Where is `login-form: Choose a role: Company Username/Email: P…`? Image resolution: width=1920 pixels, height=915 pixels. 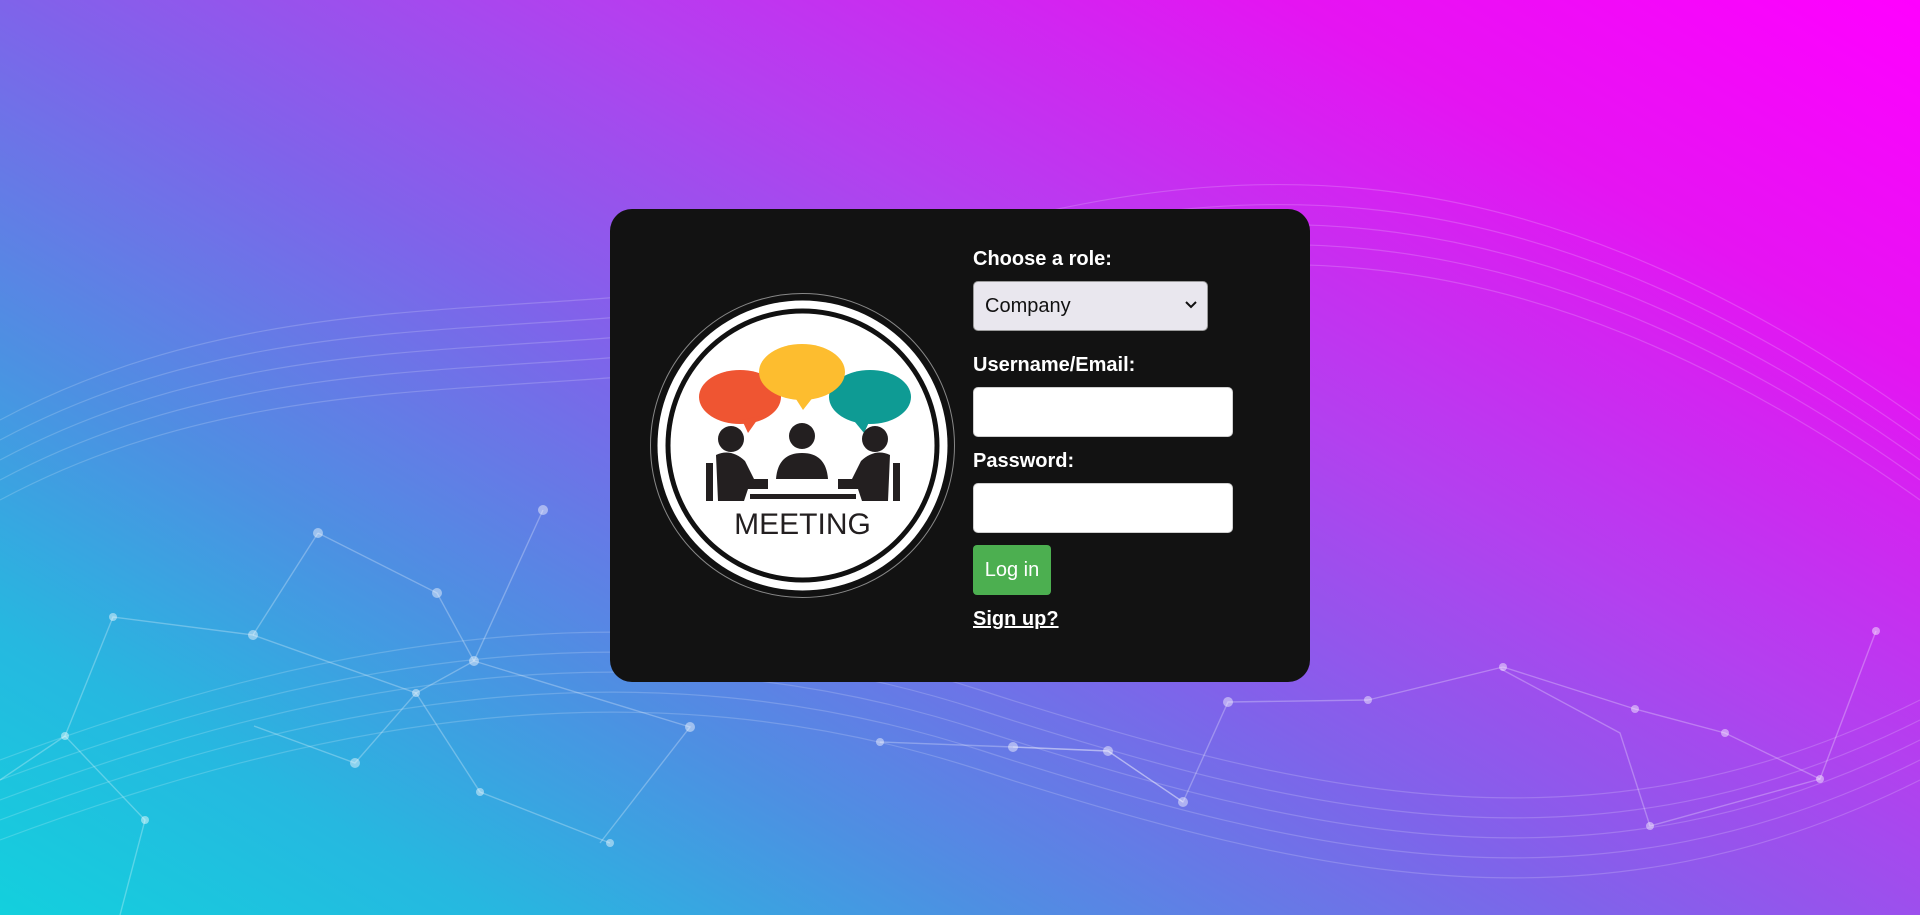
login-form: Choose a role: Company Username/Email: P… is located at coordinates (1123, 439).